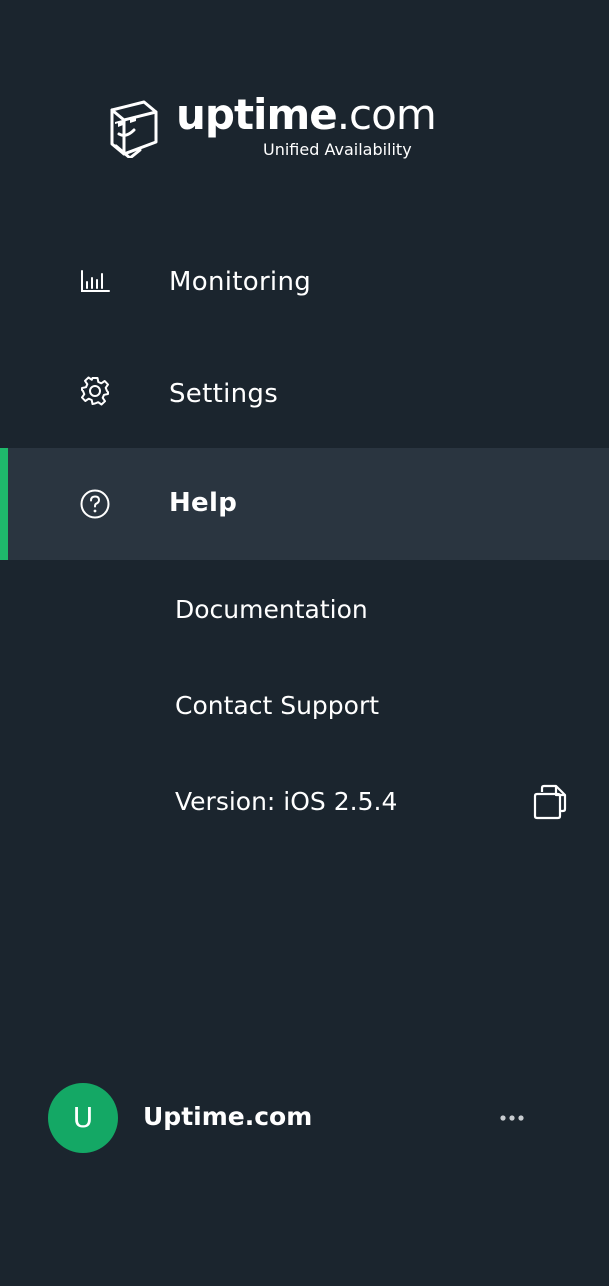  Describe the element at coordinates (95, 281) in the screenshot. I see `bar-chart-icon` at that location.